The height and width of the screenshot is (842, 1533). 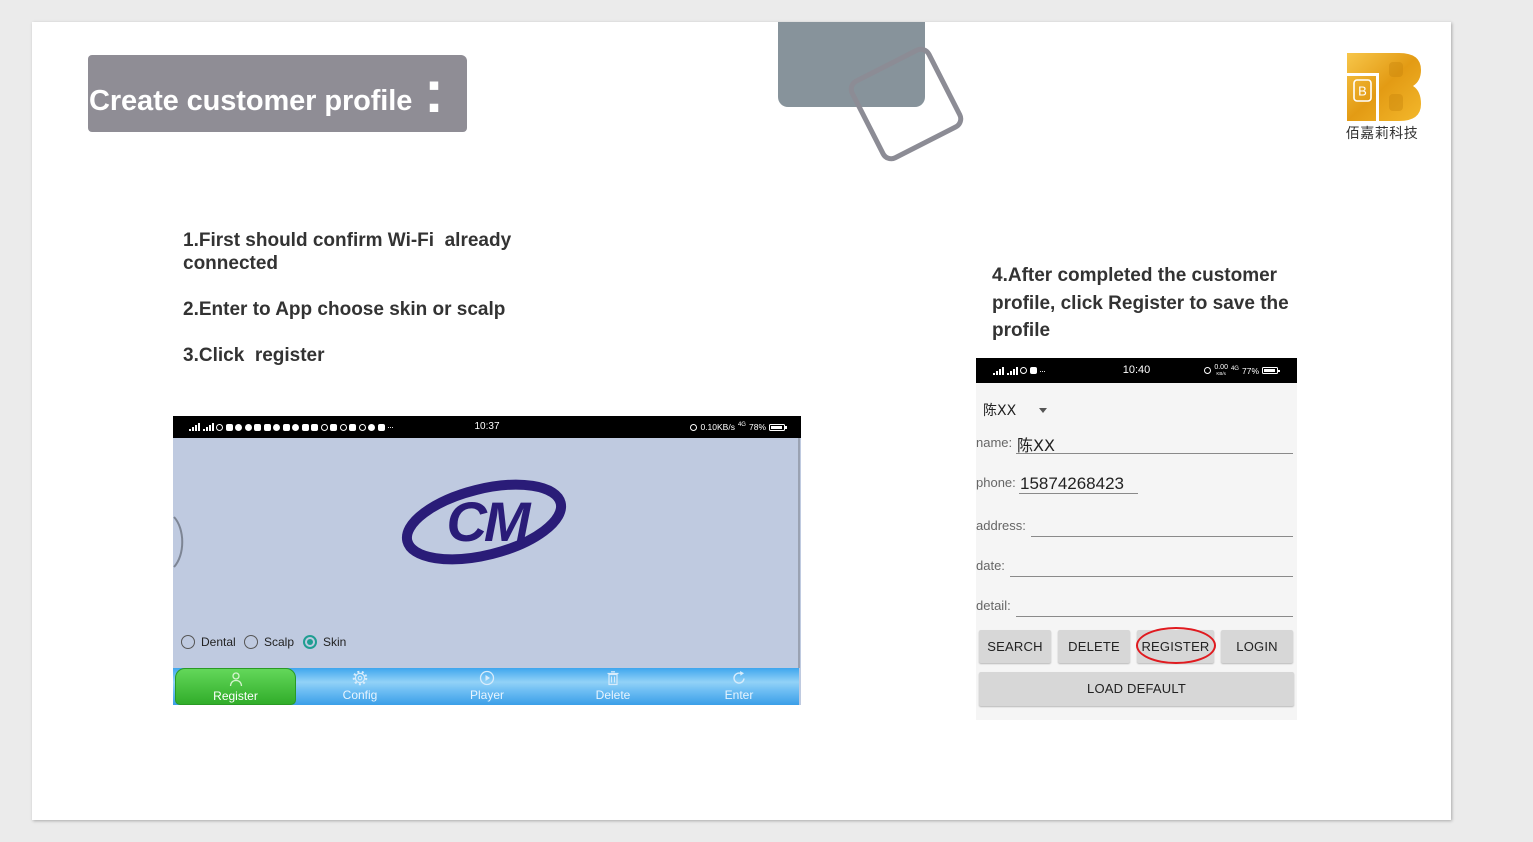 I want to click on step-2: 2.Enter to App choose skin or scalp, so click(x=344, y=309).